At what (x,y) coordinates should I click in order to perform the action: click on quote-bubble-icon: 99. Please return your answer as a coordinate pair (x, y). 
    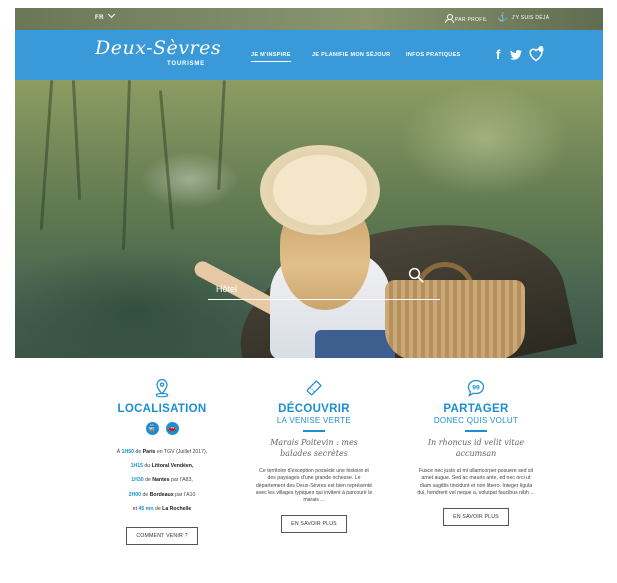
    Looking at the image, I should click on (476, 388).